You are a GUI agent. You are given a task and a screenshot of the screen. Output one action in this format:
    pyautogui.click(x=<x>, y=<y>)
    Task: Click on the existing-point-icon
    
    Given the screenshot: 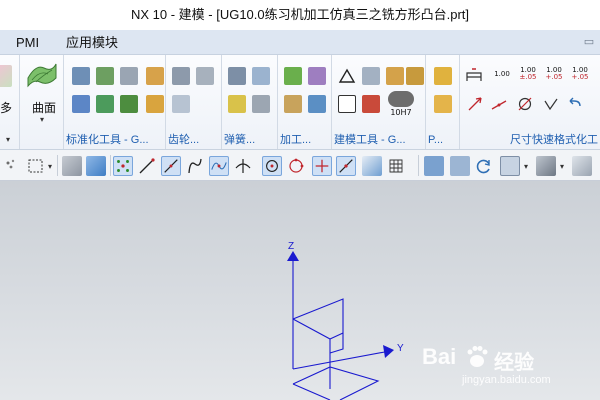 What is the action you would take?
    pyautogui.click(x=322, y=166)
    